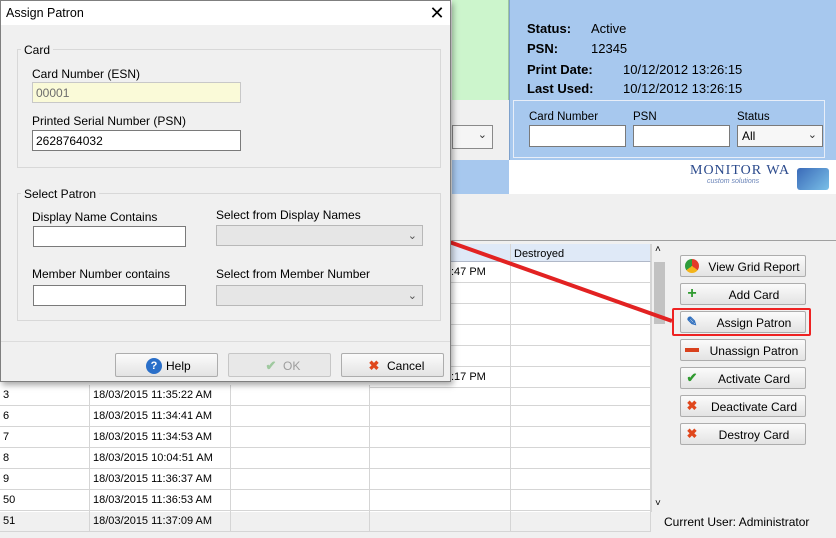 The image size is (836, 538). Describe the element at coordinates (109, 236) in the screenshot. I see `display-name-input` at that location.